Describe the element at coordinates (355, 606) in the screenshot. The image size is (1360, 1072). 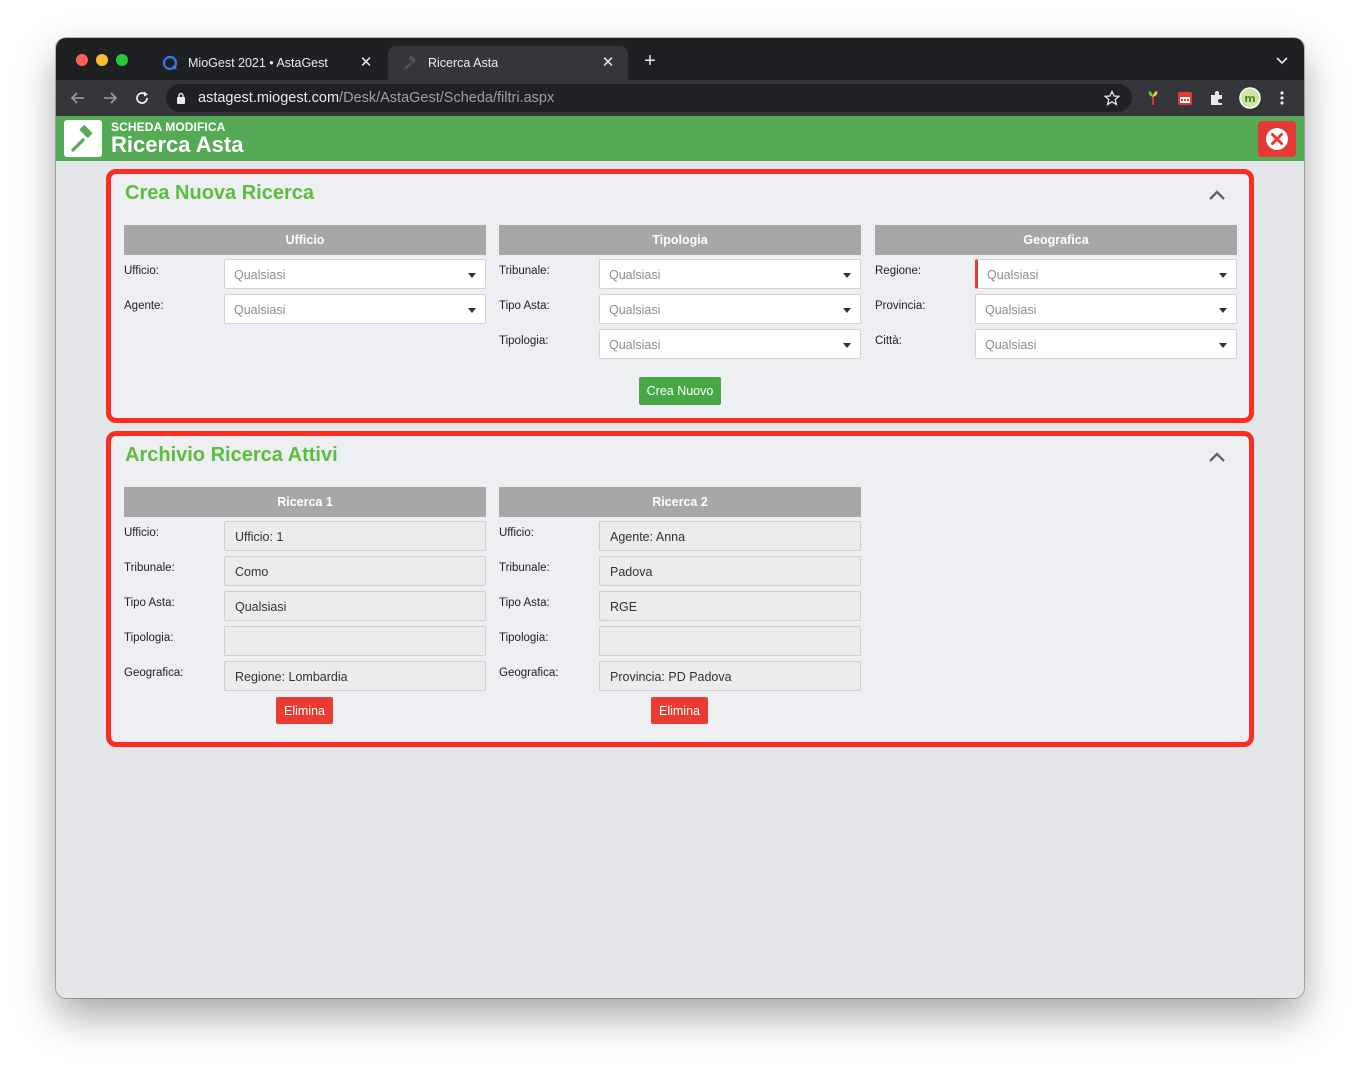
I see `tipo-asta-field: Qualsiasi` at that location.